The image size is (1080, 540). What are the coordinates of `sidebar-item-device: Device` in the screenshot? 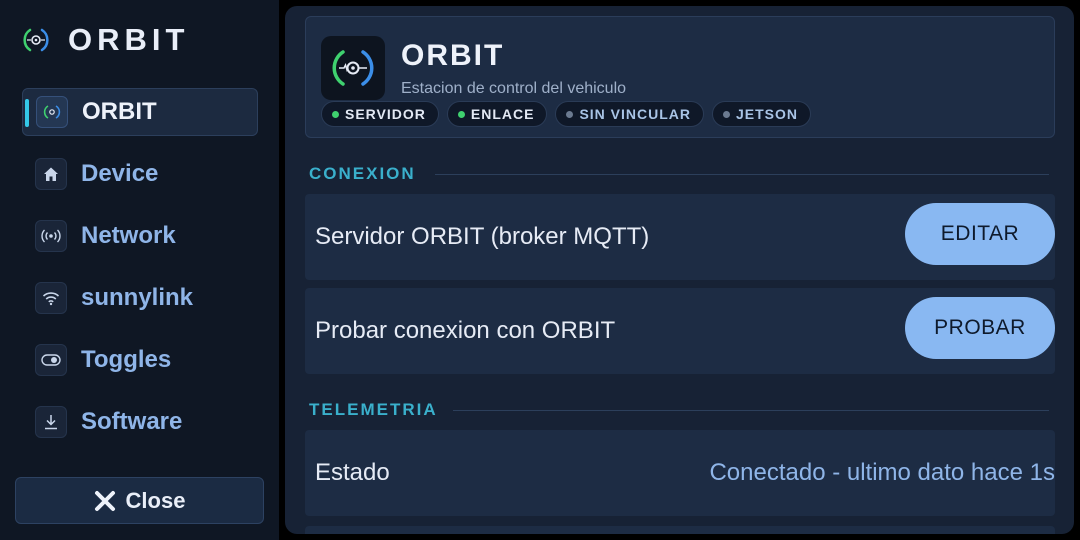 It's located at (140, 174).